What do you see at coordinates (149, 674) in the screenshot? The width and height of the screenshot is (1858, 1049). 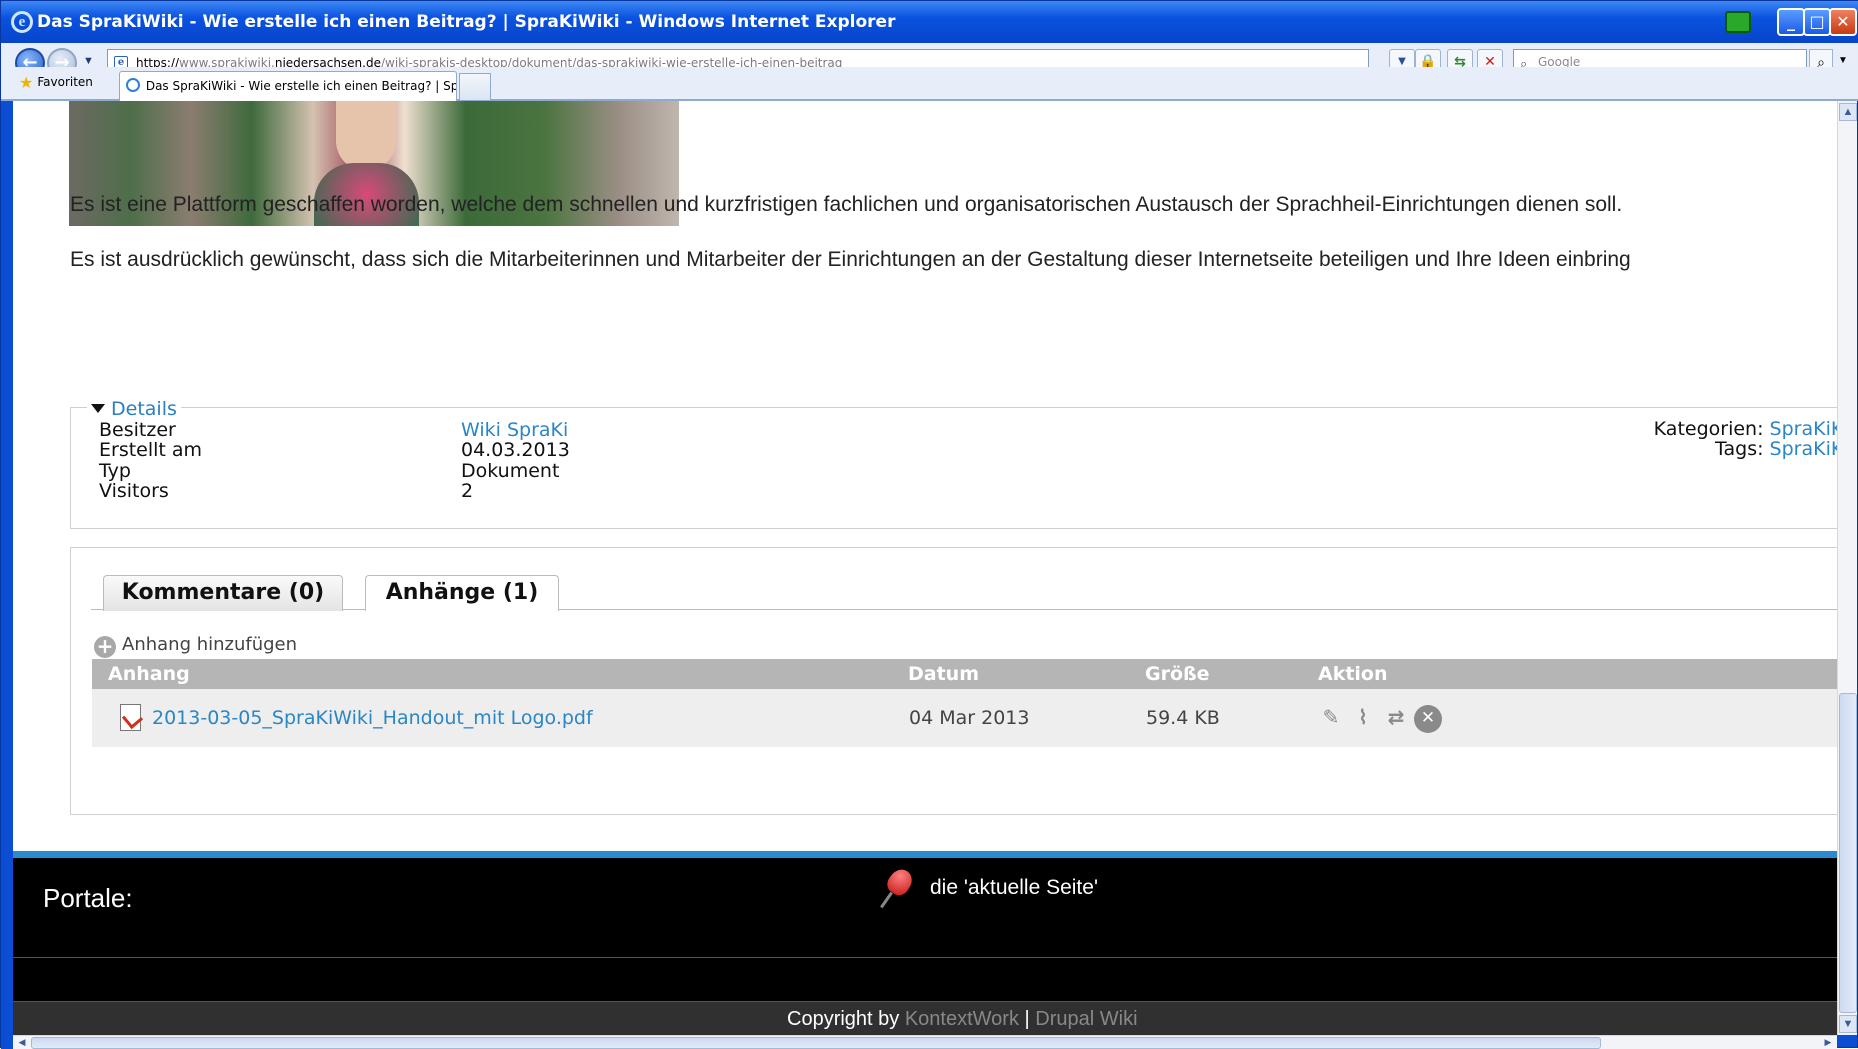 I see `column-header-anhang: Anhang` at bounding box center [149, 674].